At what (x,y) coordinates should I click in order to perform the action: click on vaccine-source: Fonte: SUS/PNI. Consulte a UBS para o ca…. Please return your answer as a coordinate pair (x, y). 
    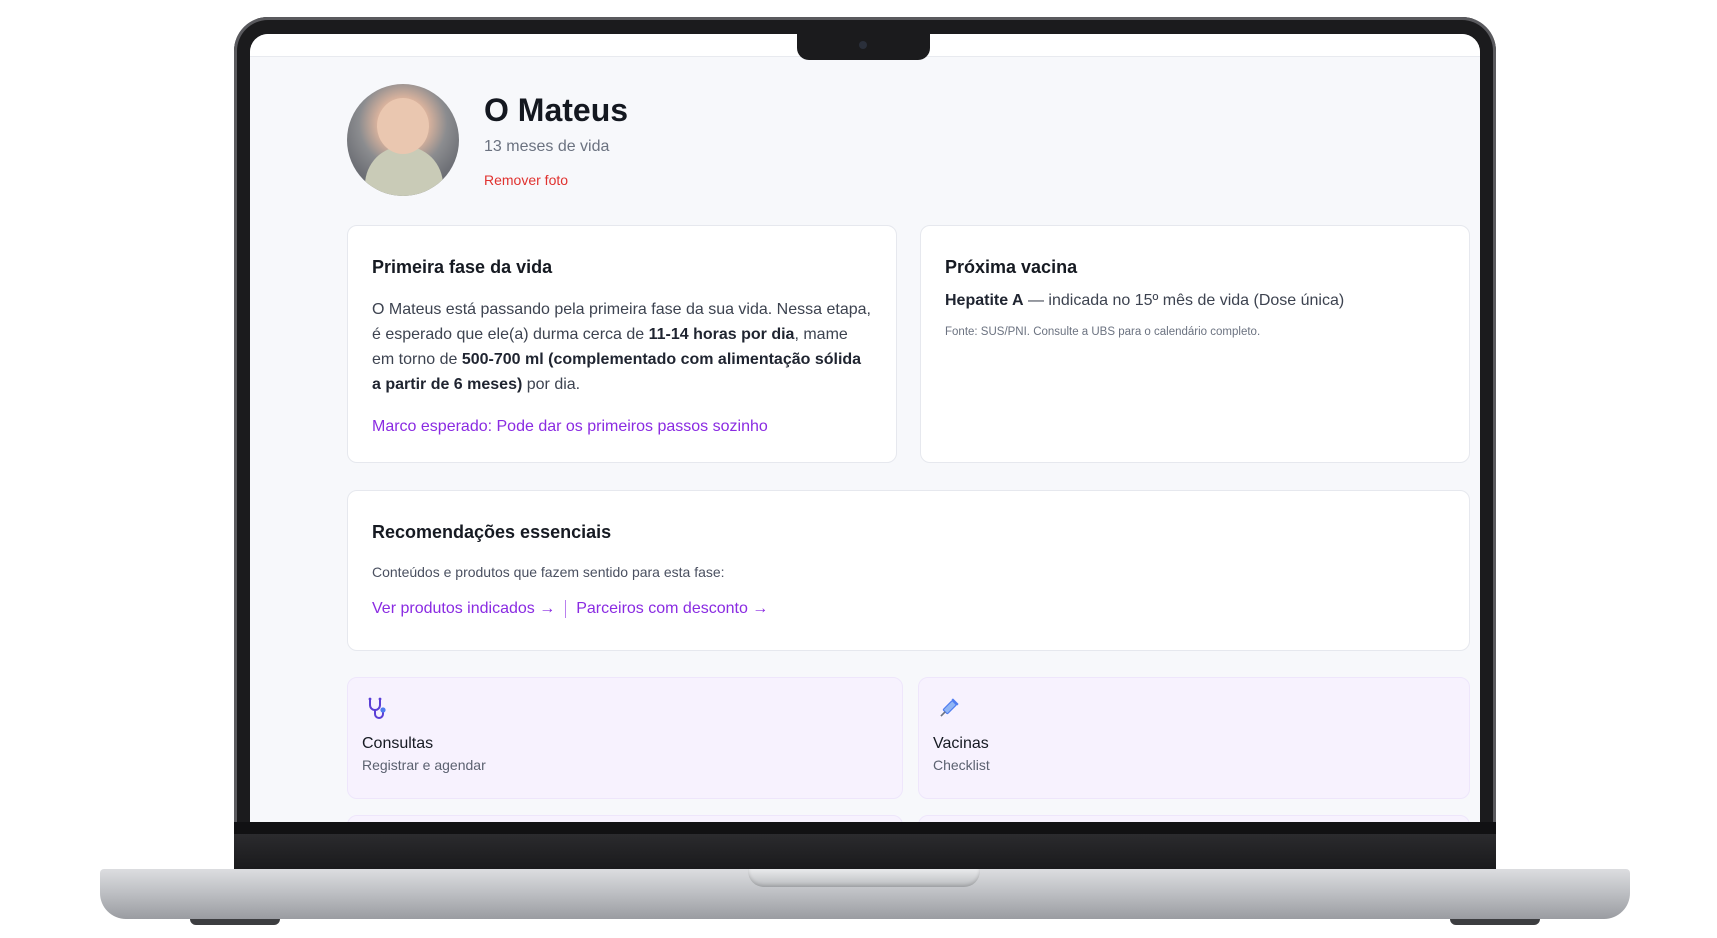
    Looking at the image, I should click on (1103, 332).